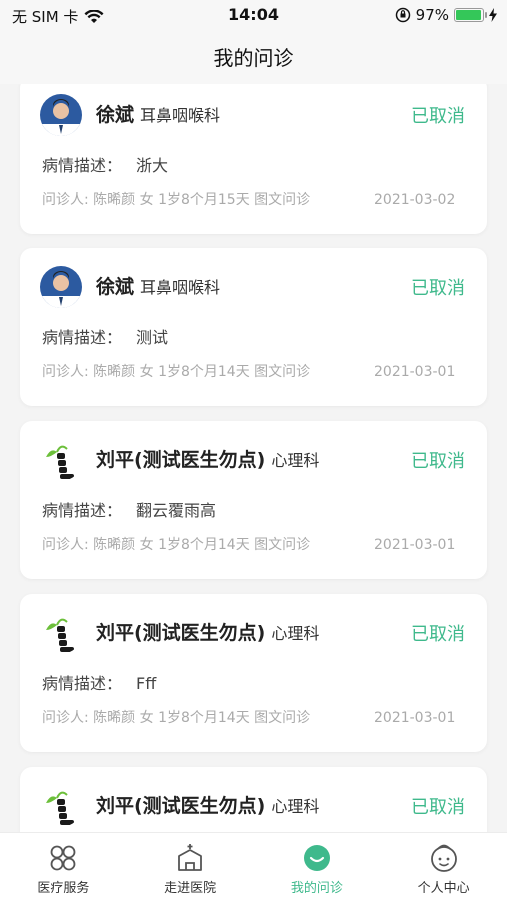 The height and width of the screenshot is (900, 507). What do you see at coordinates (402, 15) in the screenshot?
I see `orientation-lock-icon` at bounding box center [402, 15].